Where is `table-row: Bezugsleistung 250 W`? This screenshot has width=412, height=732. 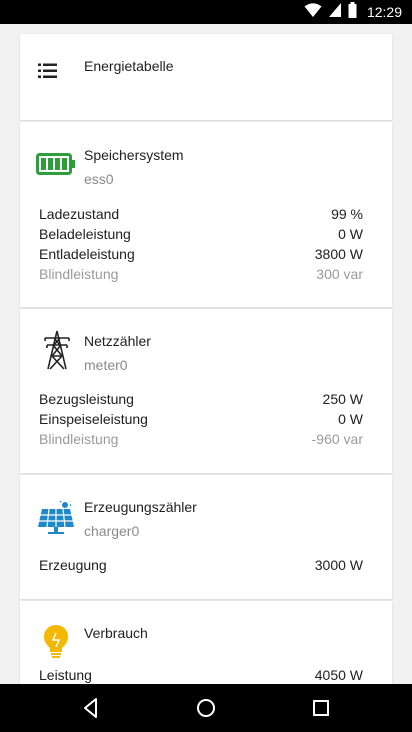 table-row: Bezugsleistung 250 W is located at coordinates (201, 401).